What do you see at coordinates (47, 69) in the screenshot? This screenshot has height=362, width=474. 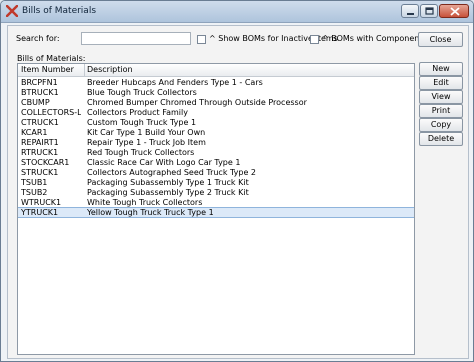 I see `column-header-item-number: Item Number` at bounding box center [47, 69].